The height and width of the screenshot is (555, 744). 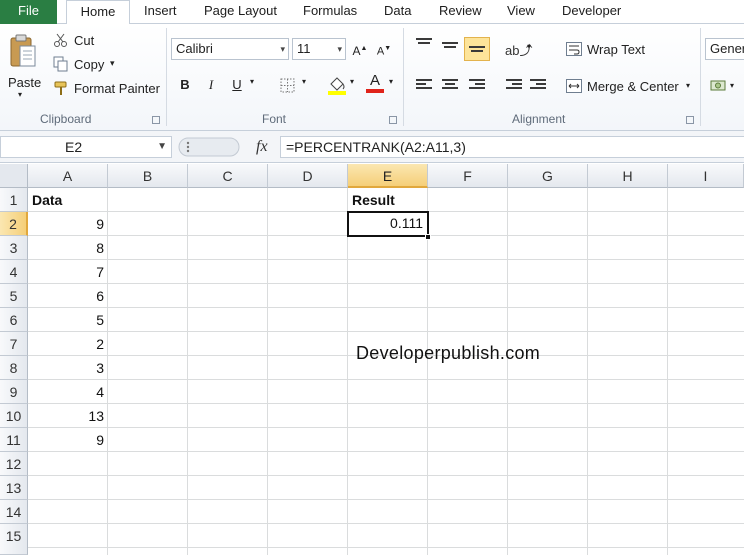 What do you see at coordinates (450, 49) in the screenshot?
I see `align-middle-icon` at bounding box center [450, 49].